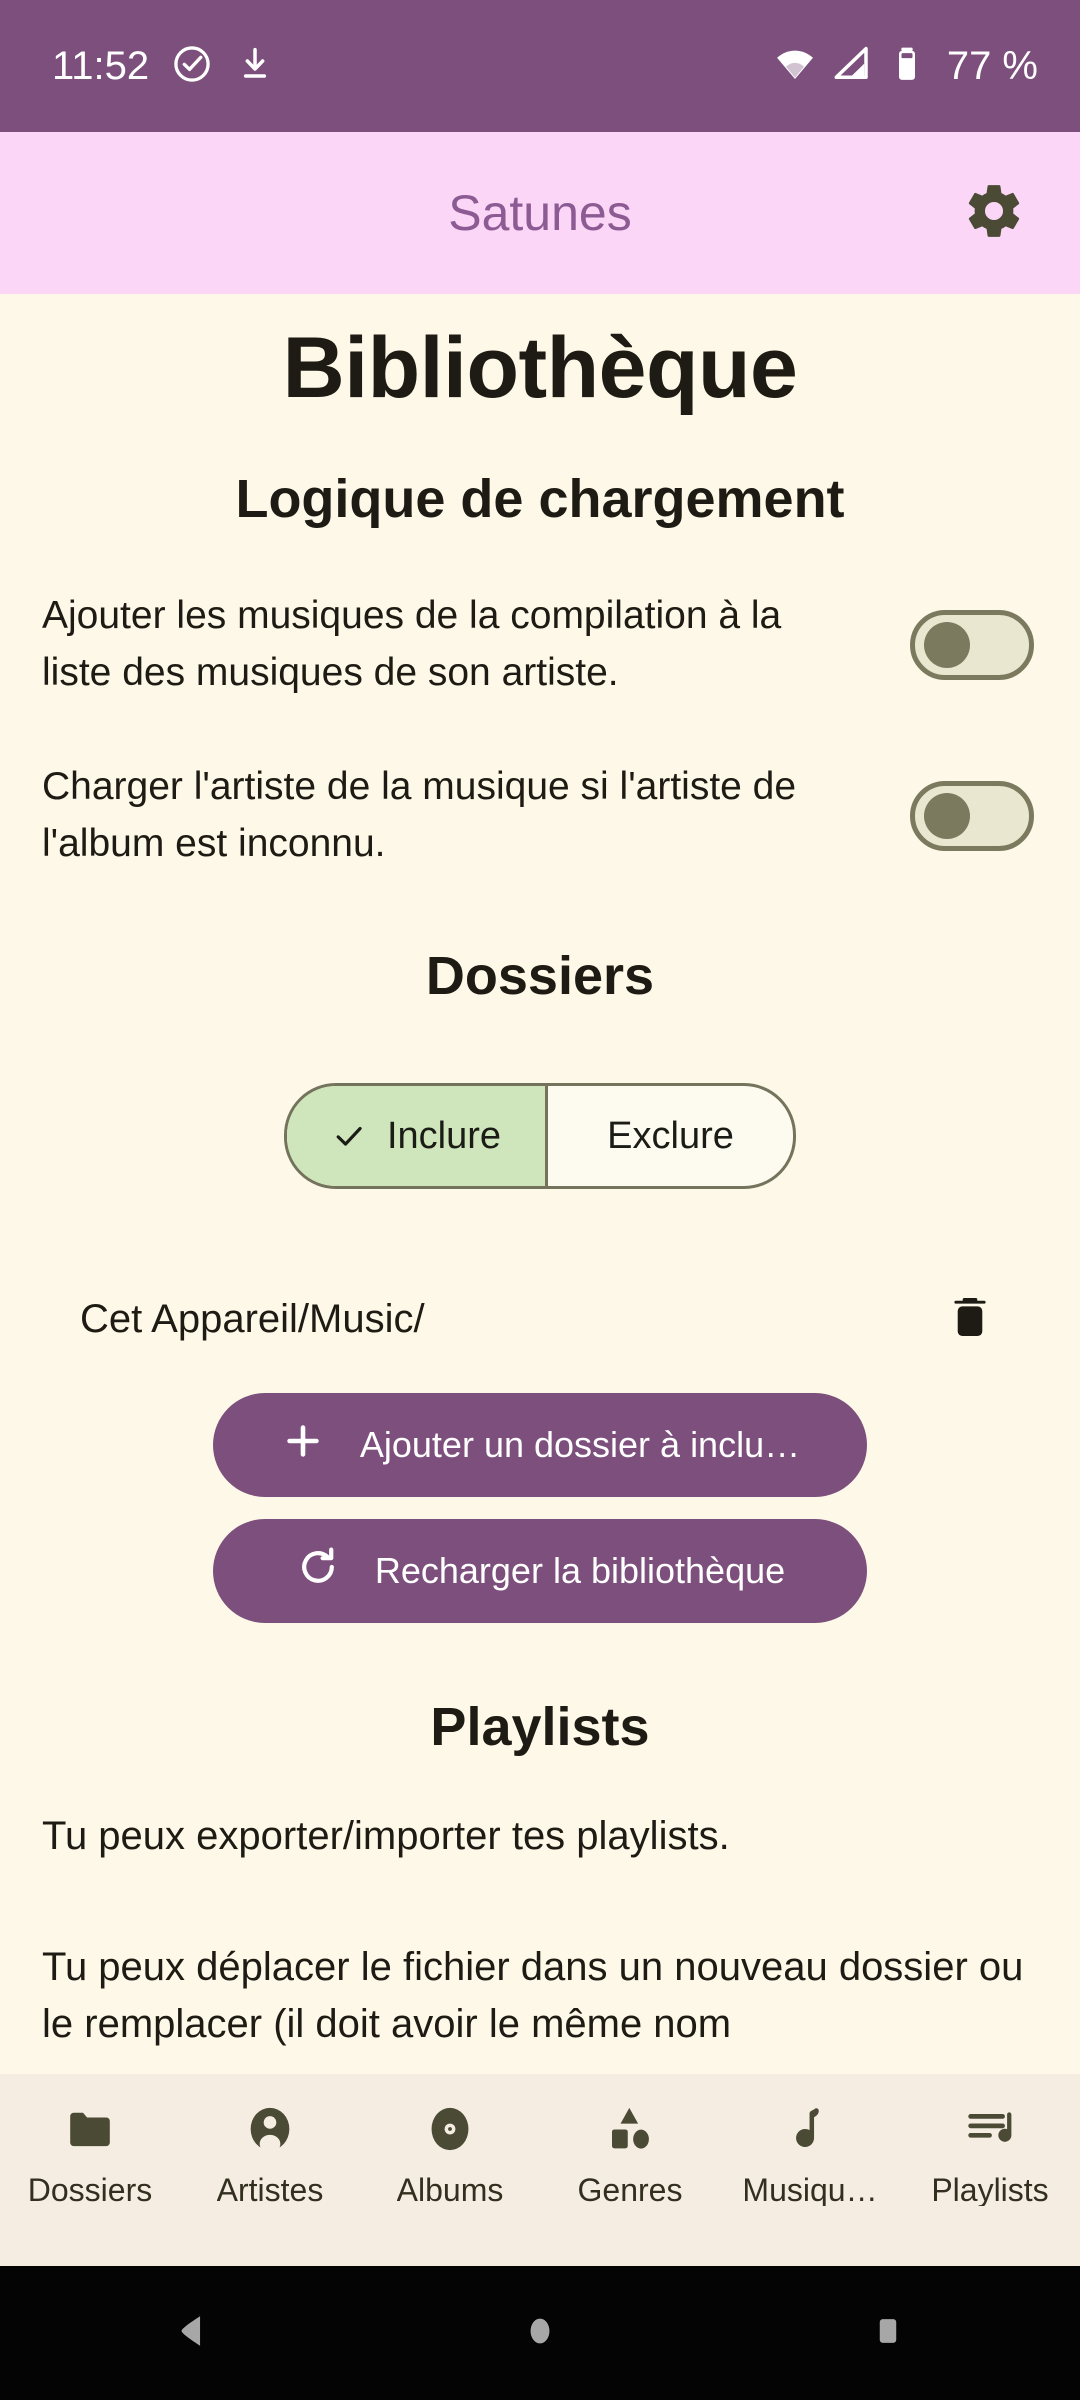  What do you see at coordinates (540, 976) in the screenshot?
I see `section-title-folders: Dossiers` at bounding box center [540, 976].